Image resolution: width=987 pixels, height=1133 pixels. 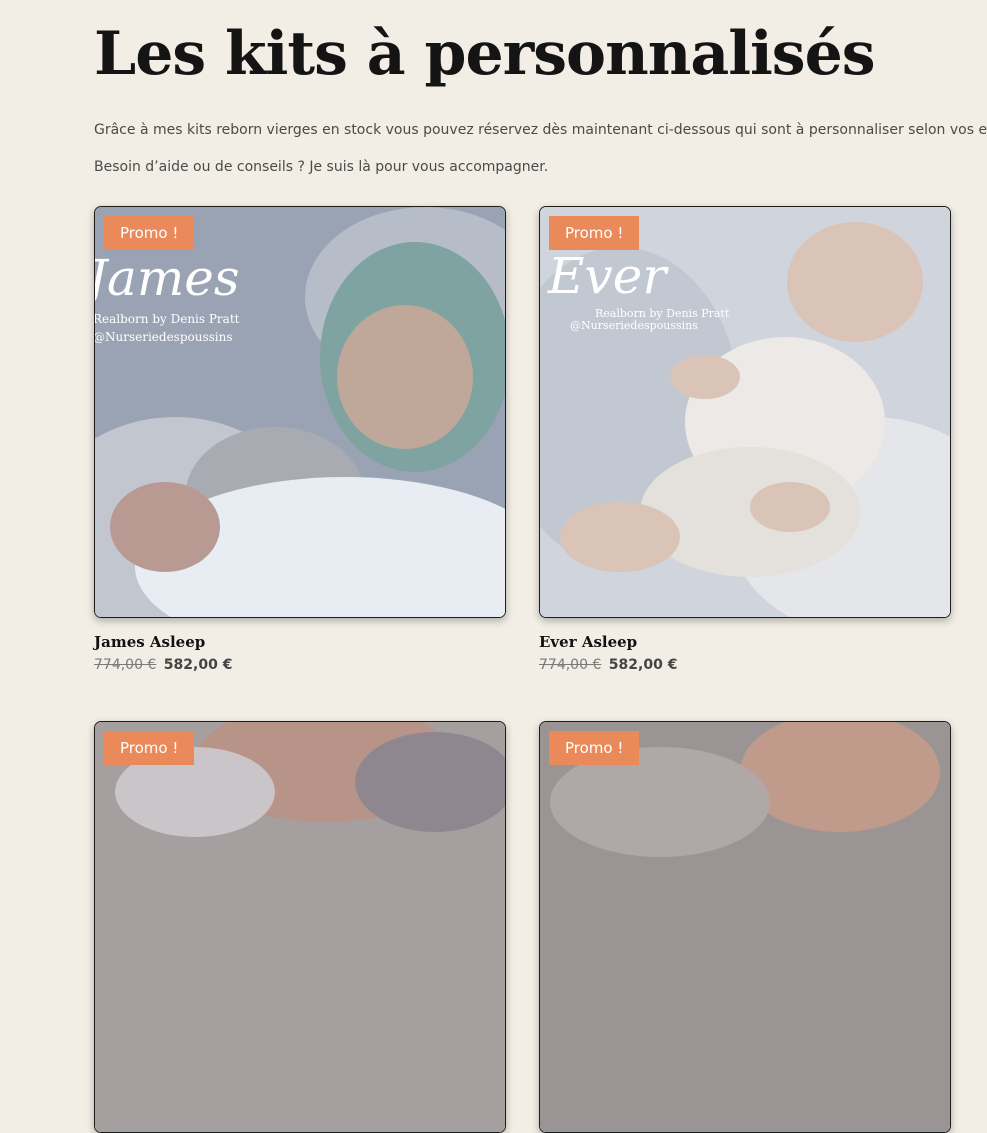 I want to click on image-overlay-name: Ever, so click(x=608, y=276).